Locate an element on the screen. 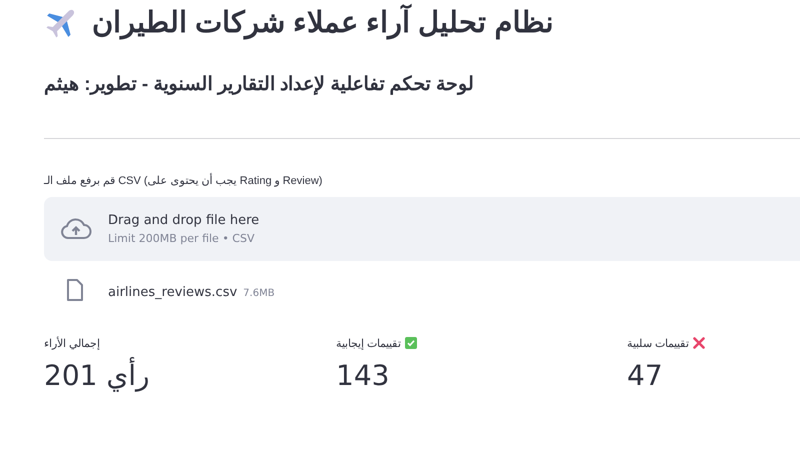 The image size is (800, 460). file-size: 7.6MB is located at coordinates (259, 293).